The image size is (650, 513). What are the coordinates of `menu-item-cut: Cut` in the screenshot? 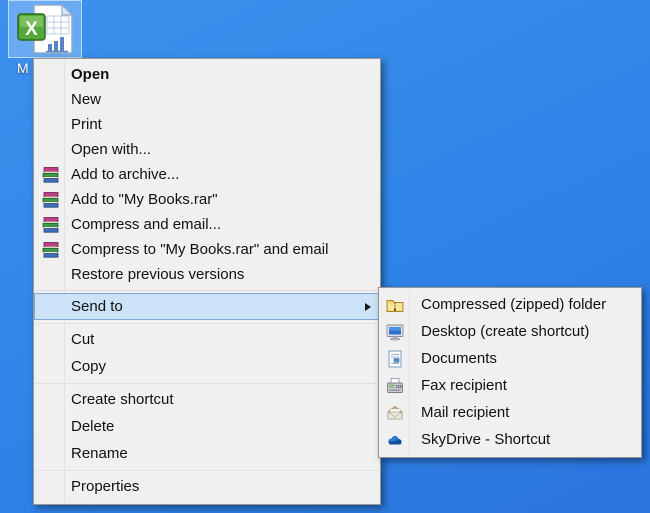 It's located at (207, 339).